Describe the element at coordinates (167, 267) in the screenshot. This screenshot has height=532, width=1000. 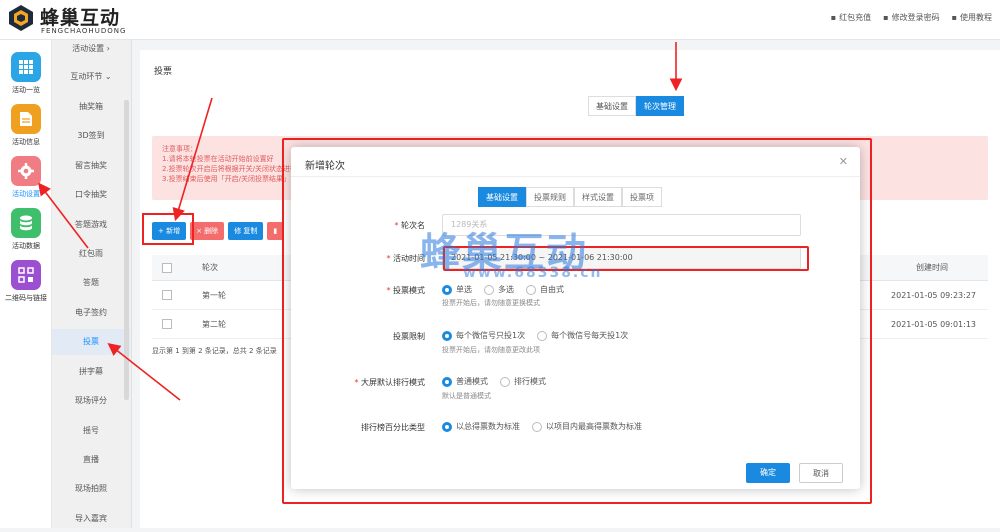
I see `select-all-checkbox` at that location.